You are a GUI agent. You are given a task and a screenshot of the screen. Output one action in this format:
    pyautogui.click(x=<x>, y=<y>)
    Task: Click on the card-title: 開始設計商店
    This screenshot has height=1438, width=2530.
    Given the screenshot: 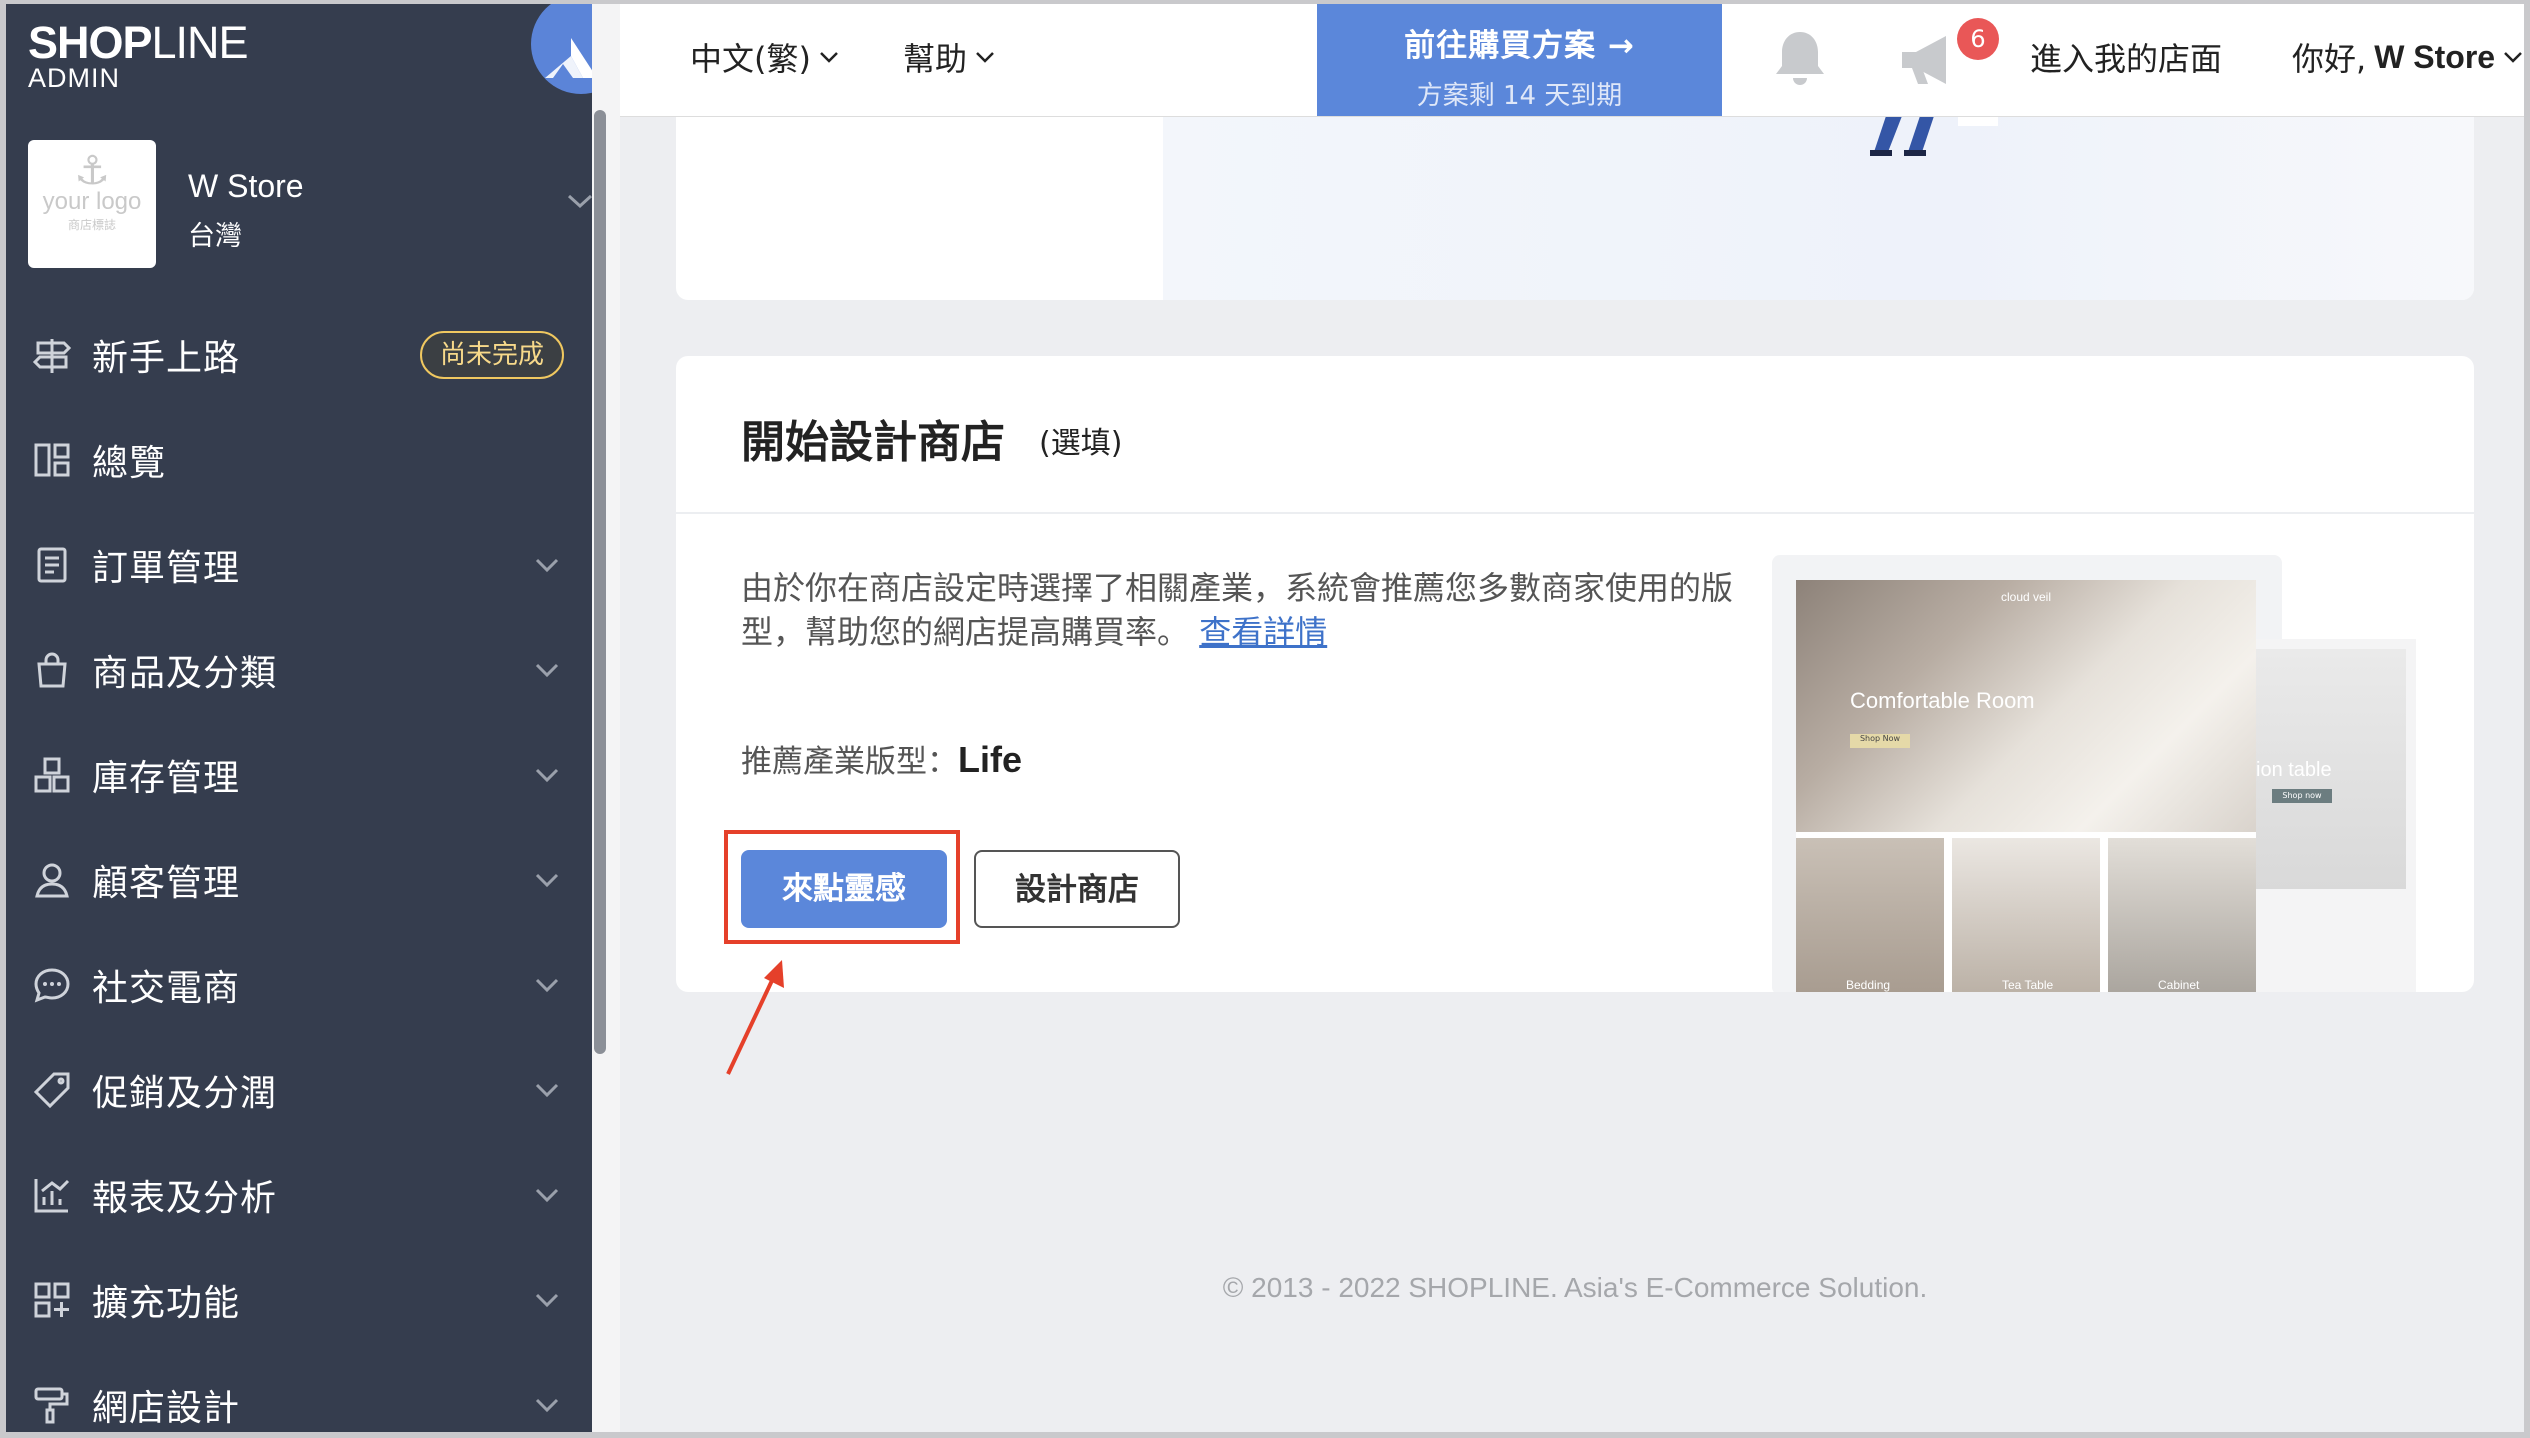 What is the action you would take?
    pyautogui.click(x=873, y=442)
    